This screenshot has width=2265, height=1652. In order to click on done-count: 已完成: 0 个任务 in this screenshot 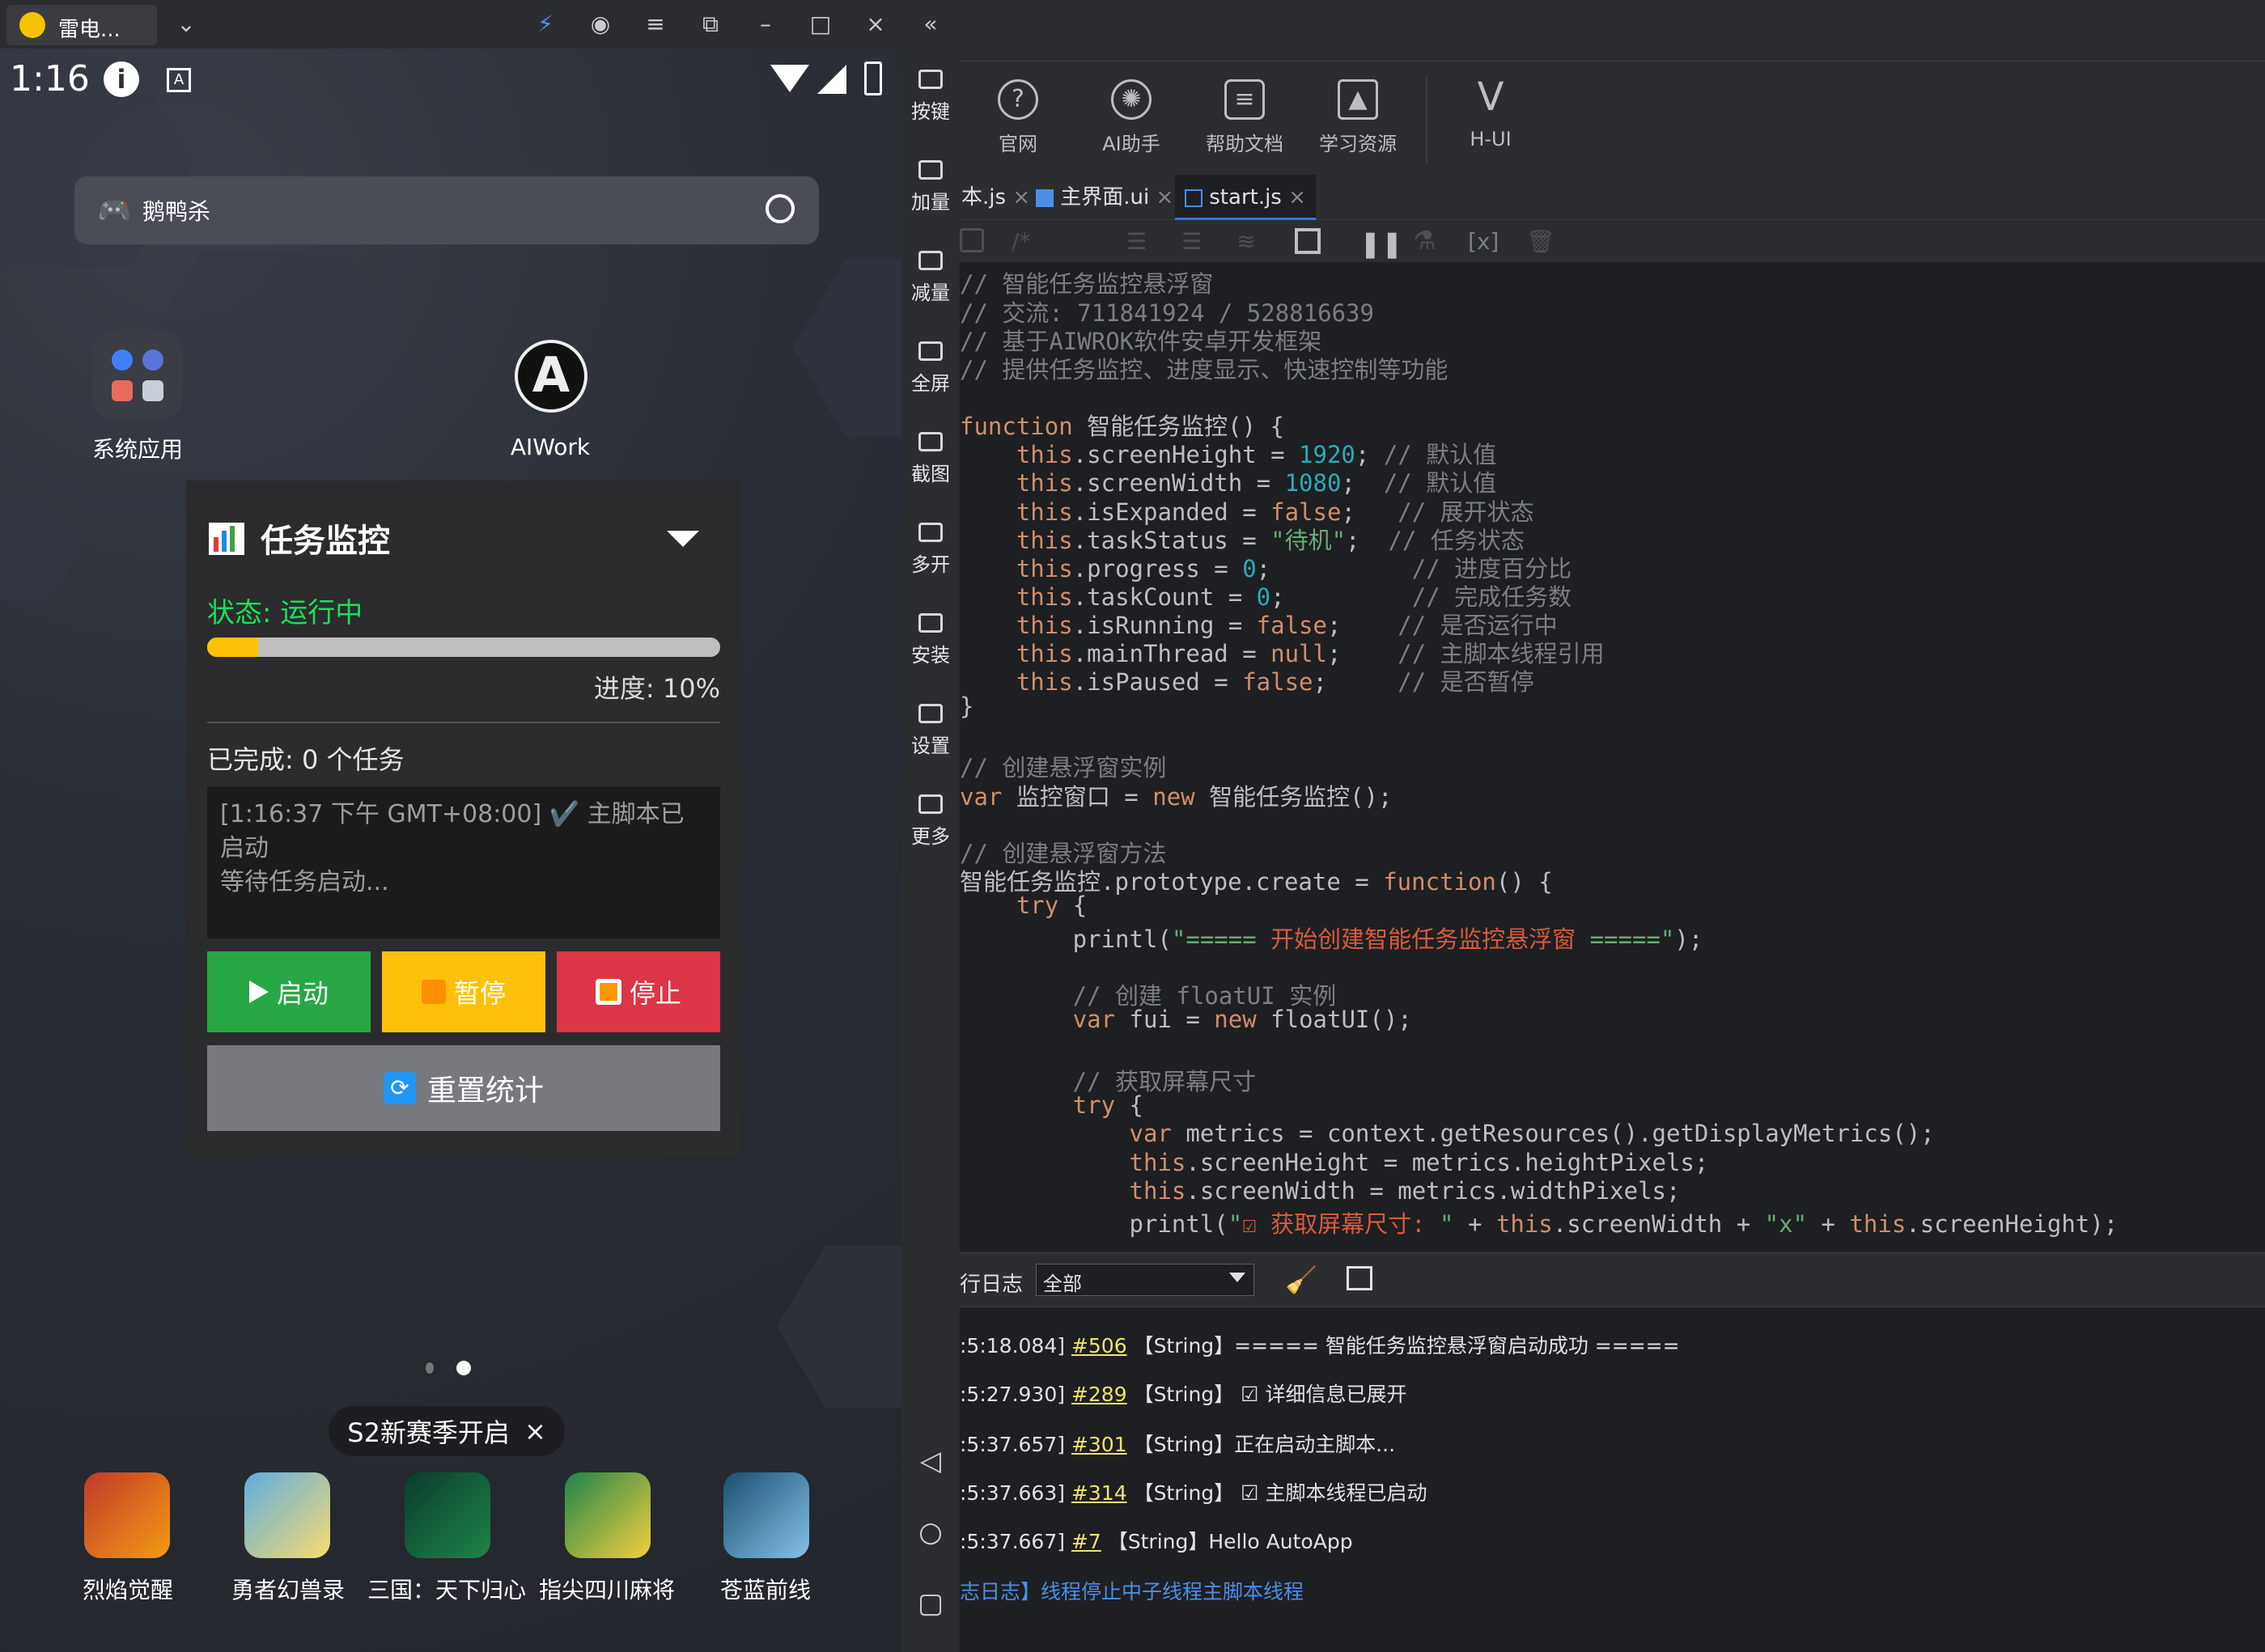, I will do `click(306, 759)`.